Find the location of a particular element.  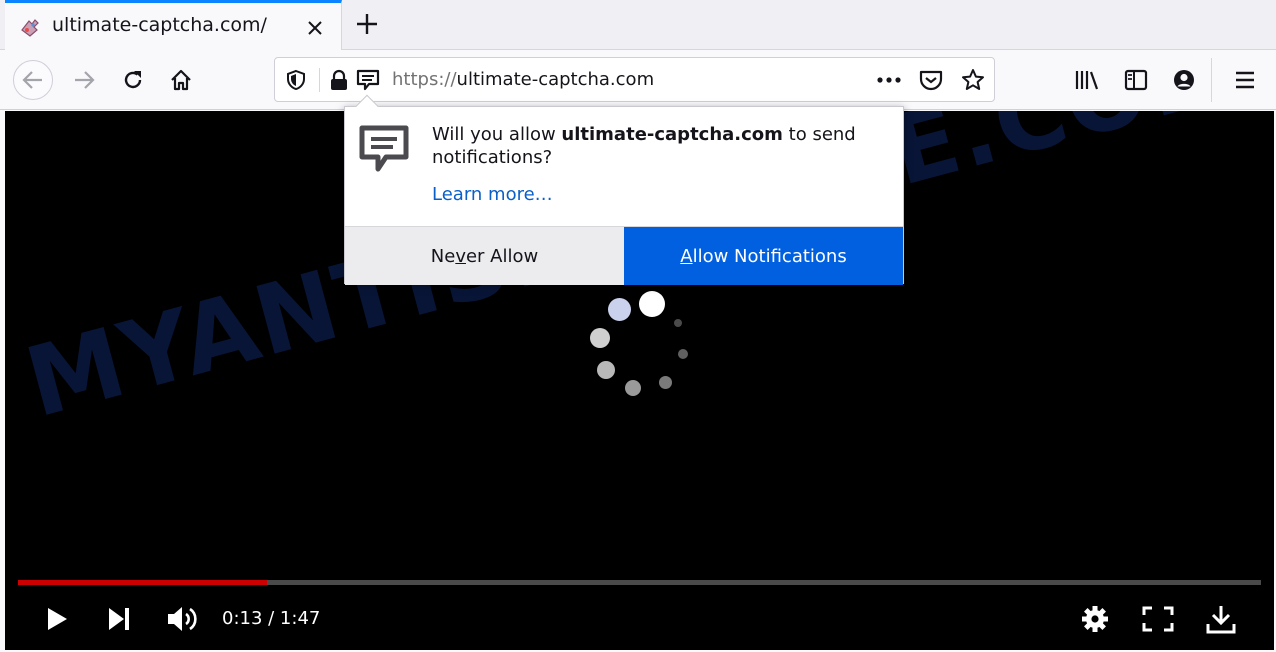

shield-icon is located at coordinates (296, 80).